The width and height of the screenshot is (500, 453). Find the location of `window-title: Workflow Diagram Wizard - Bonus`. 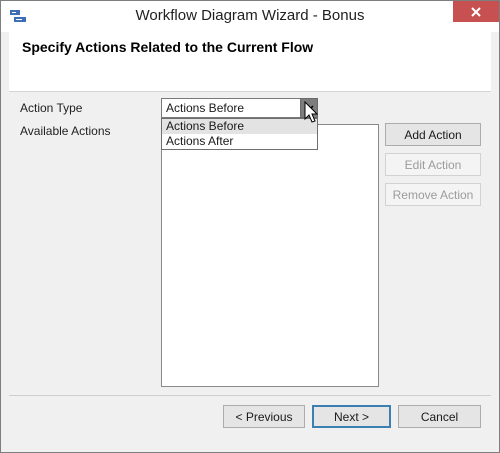

window-title: Workflow Diagram Wizard - Bonus is located at coordinates (250, 15).